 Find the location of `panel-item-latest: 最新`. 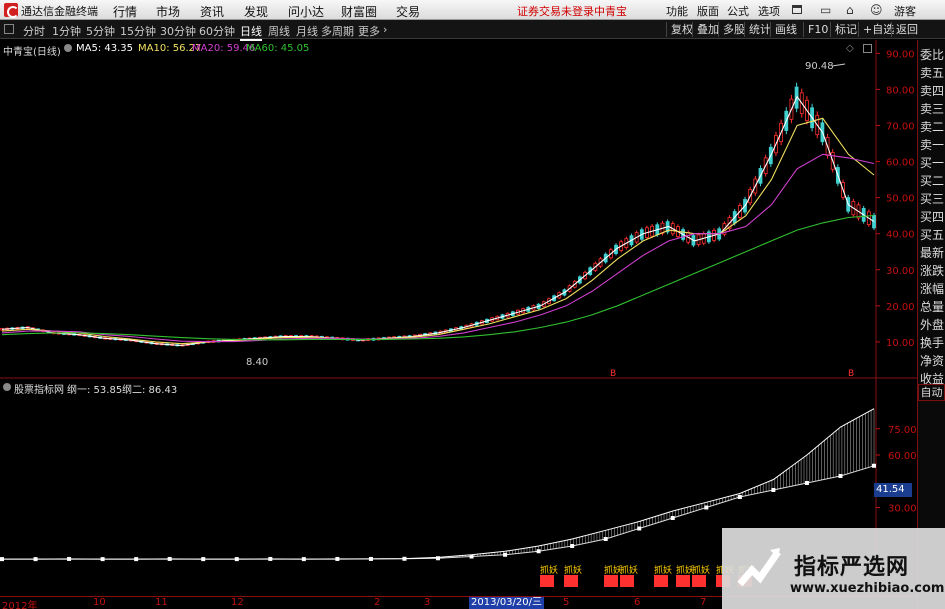

panel-item-latest: 最新 is located at coordinates (932, 253).